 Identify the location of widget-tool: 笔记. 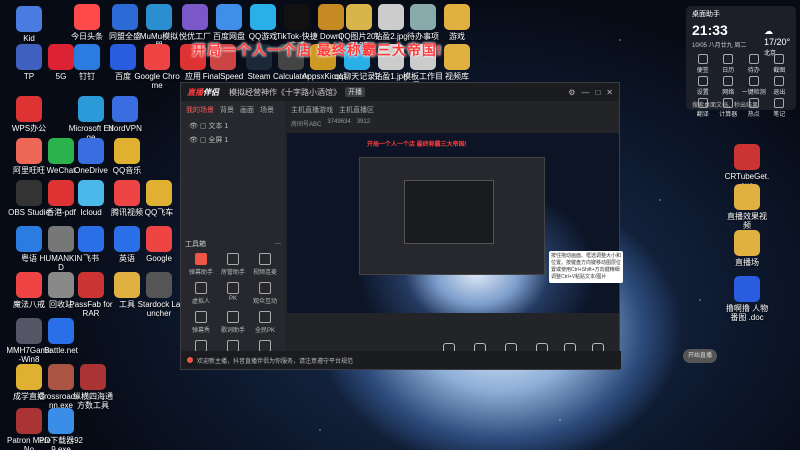
(780, 108).